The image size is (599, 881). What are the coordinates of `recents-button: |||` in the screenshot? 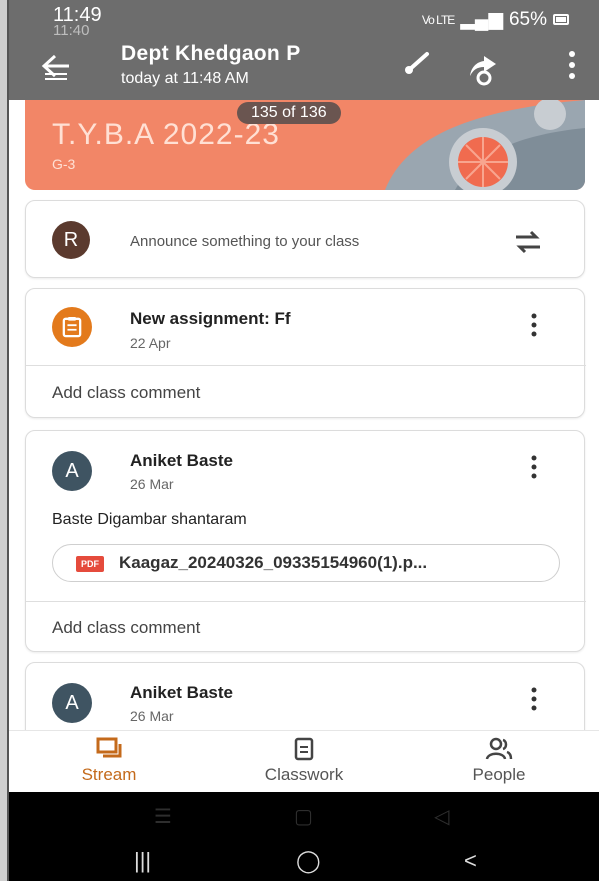 It's located at (142, 861).